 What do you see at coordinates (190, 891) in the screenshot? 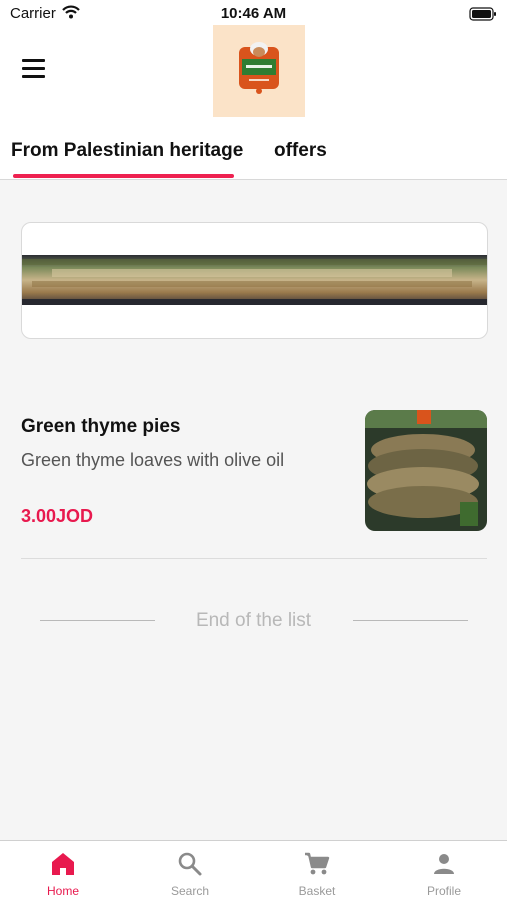
I see `nav-search-label: Search` at bounding box center [190, 891].